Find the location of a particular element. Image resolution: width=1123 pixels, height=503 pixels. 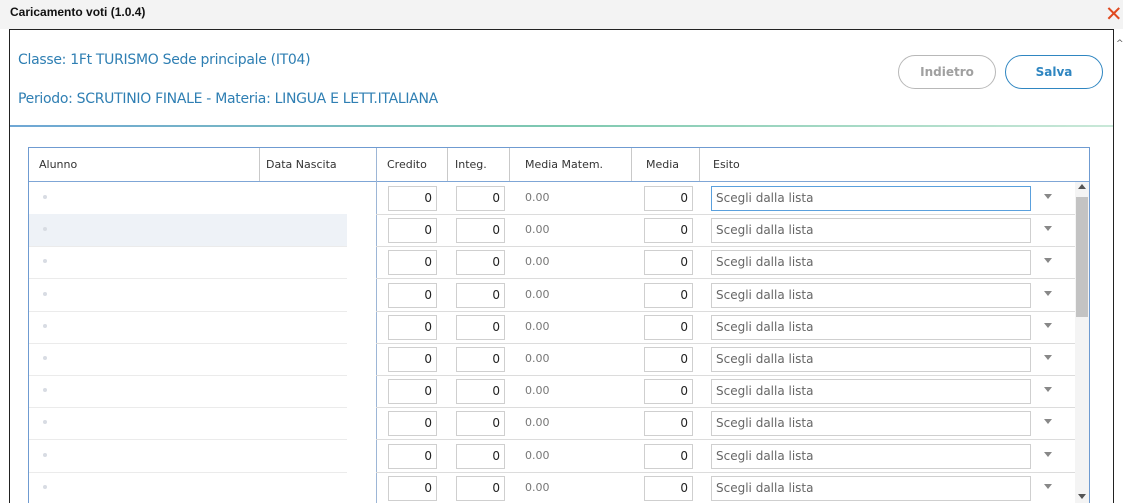

scroll-thumb is located at coordinates (1082, 257).